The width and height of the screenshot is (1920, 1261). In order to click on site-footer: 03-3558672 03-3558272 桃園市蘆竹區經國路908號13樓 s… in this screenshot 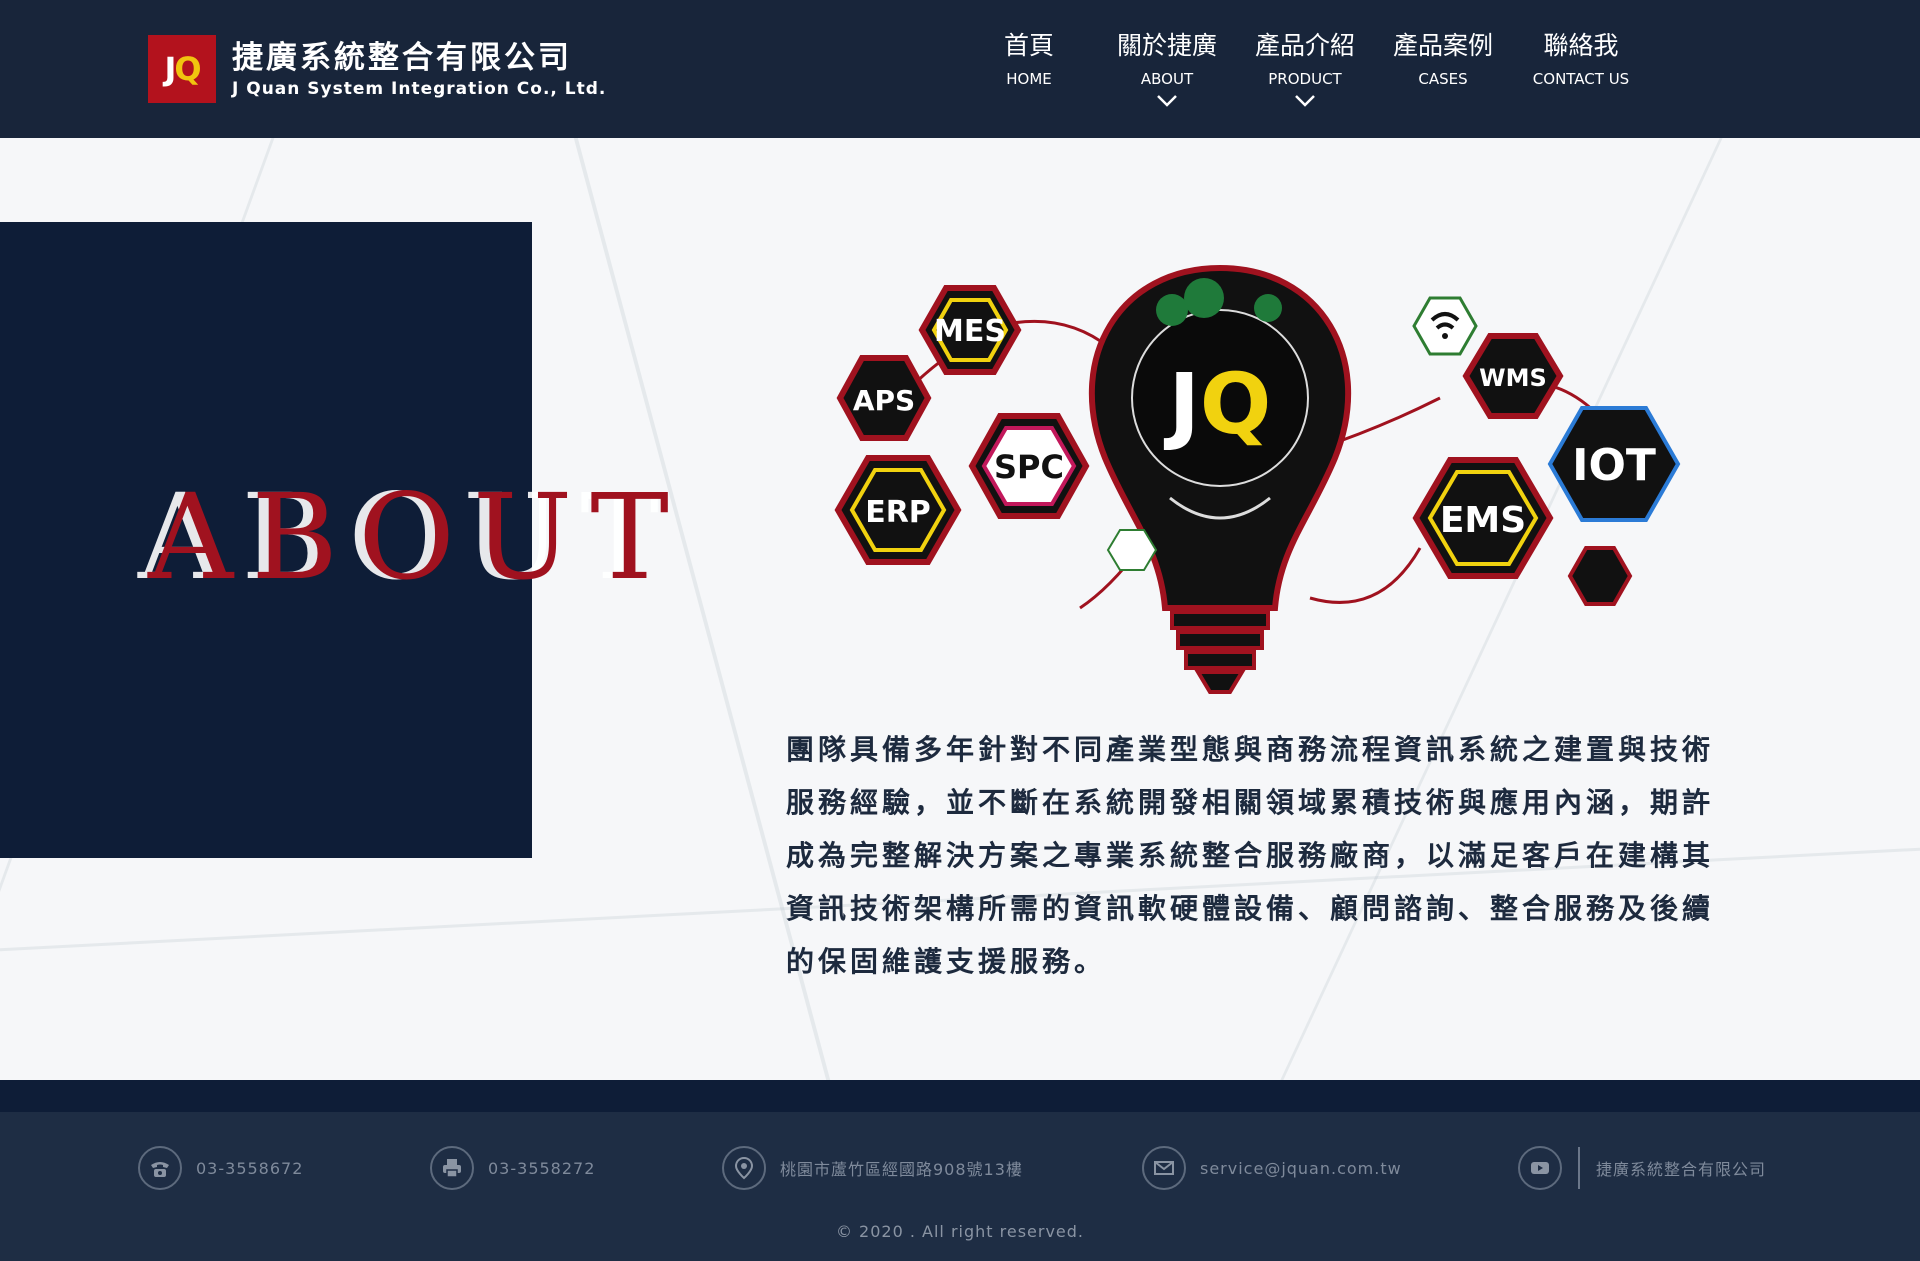, I will do `click(960, 1186)`.